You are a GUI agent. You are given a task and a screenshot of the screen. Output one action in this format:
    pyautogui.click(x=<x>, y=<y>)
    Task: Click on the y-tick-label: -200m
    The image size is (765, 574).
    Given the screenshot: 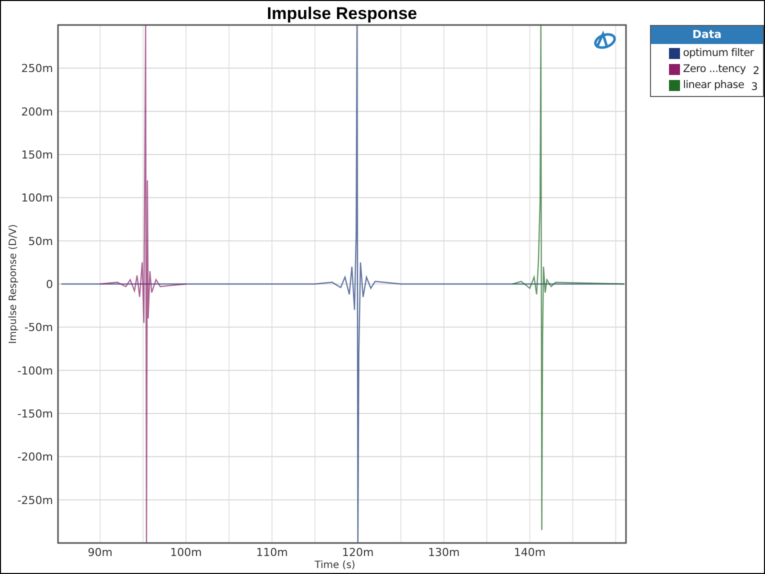 What is the action you would take?
    pyautogui.click(x=35, y=457)
    